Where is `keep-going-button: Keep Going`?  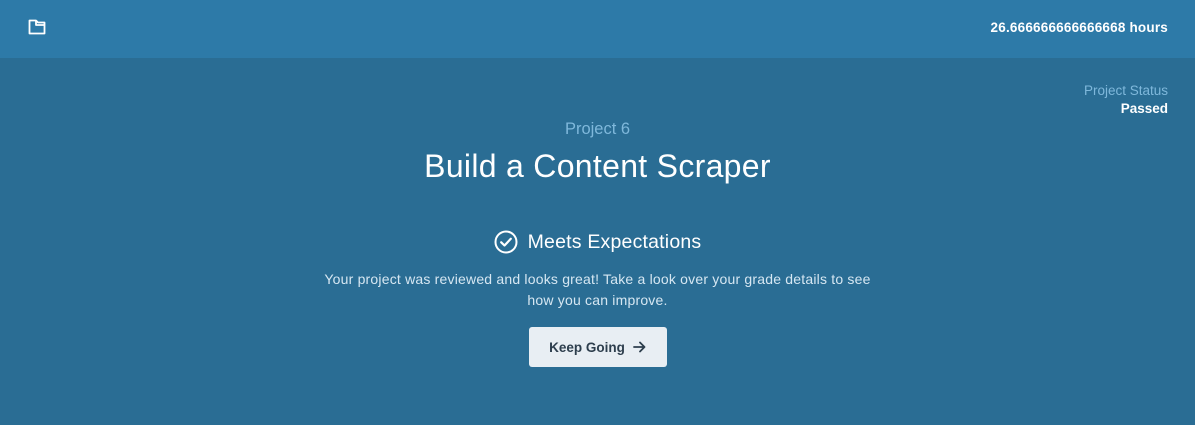 keep-going-button: Keep Going is located at coordinates (598, 347).